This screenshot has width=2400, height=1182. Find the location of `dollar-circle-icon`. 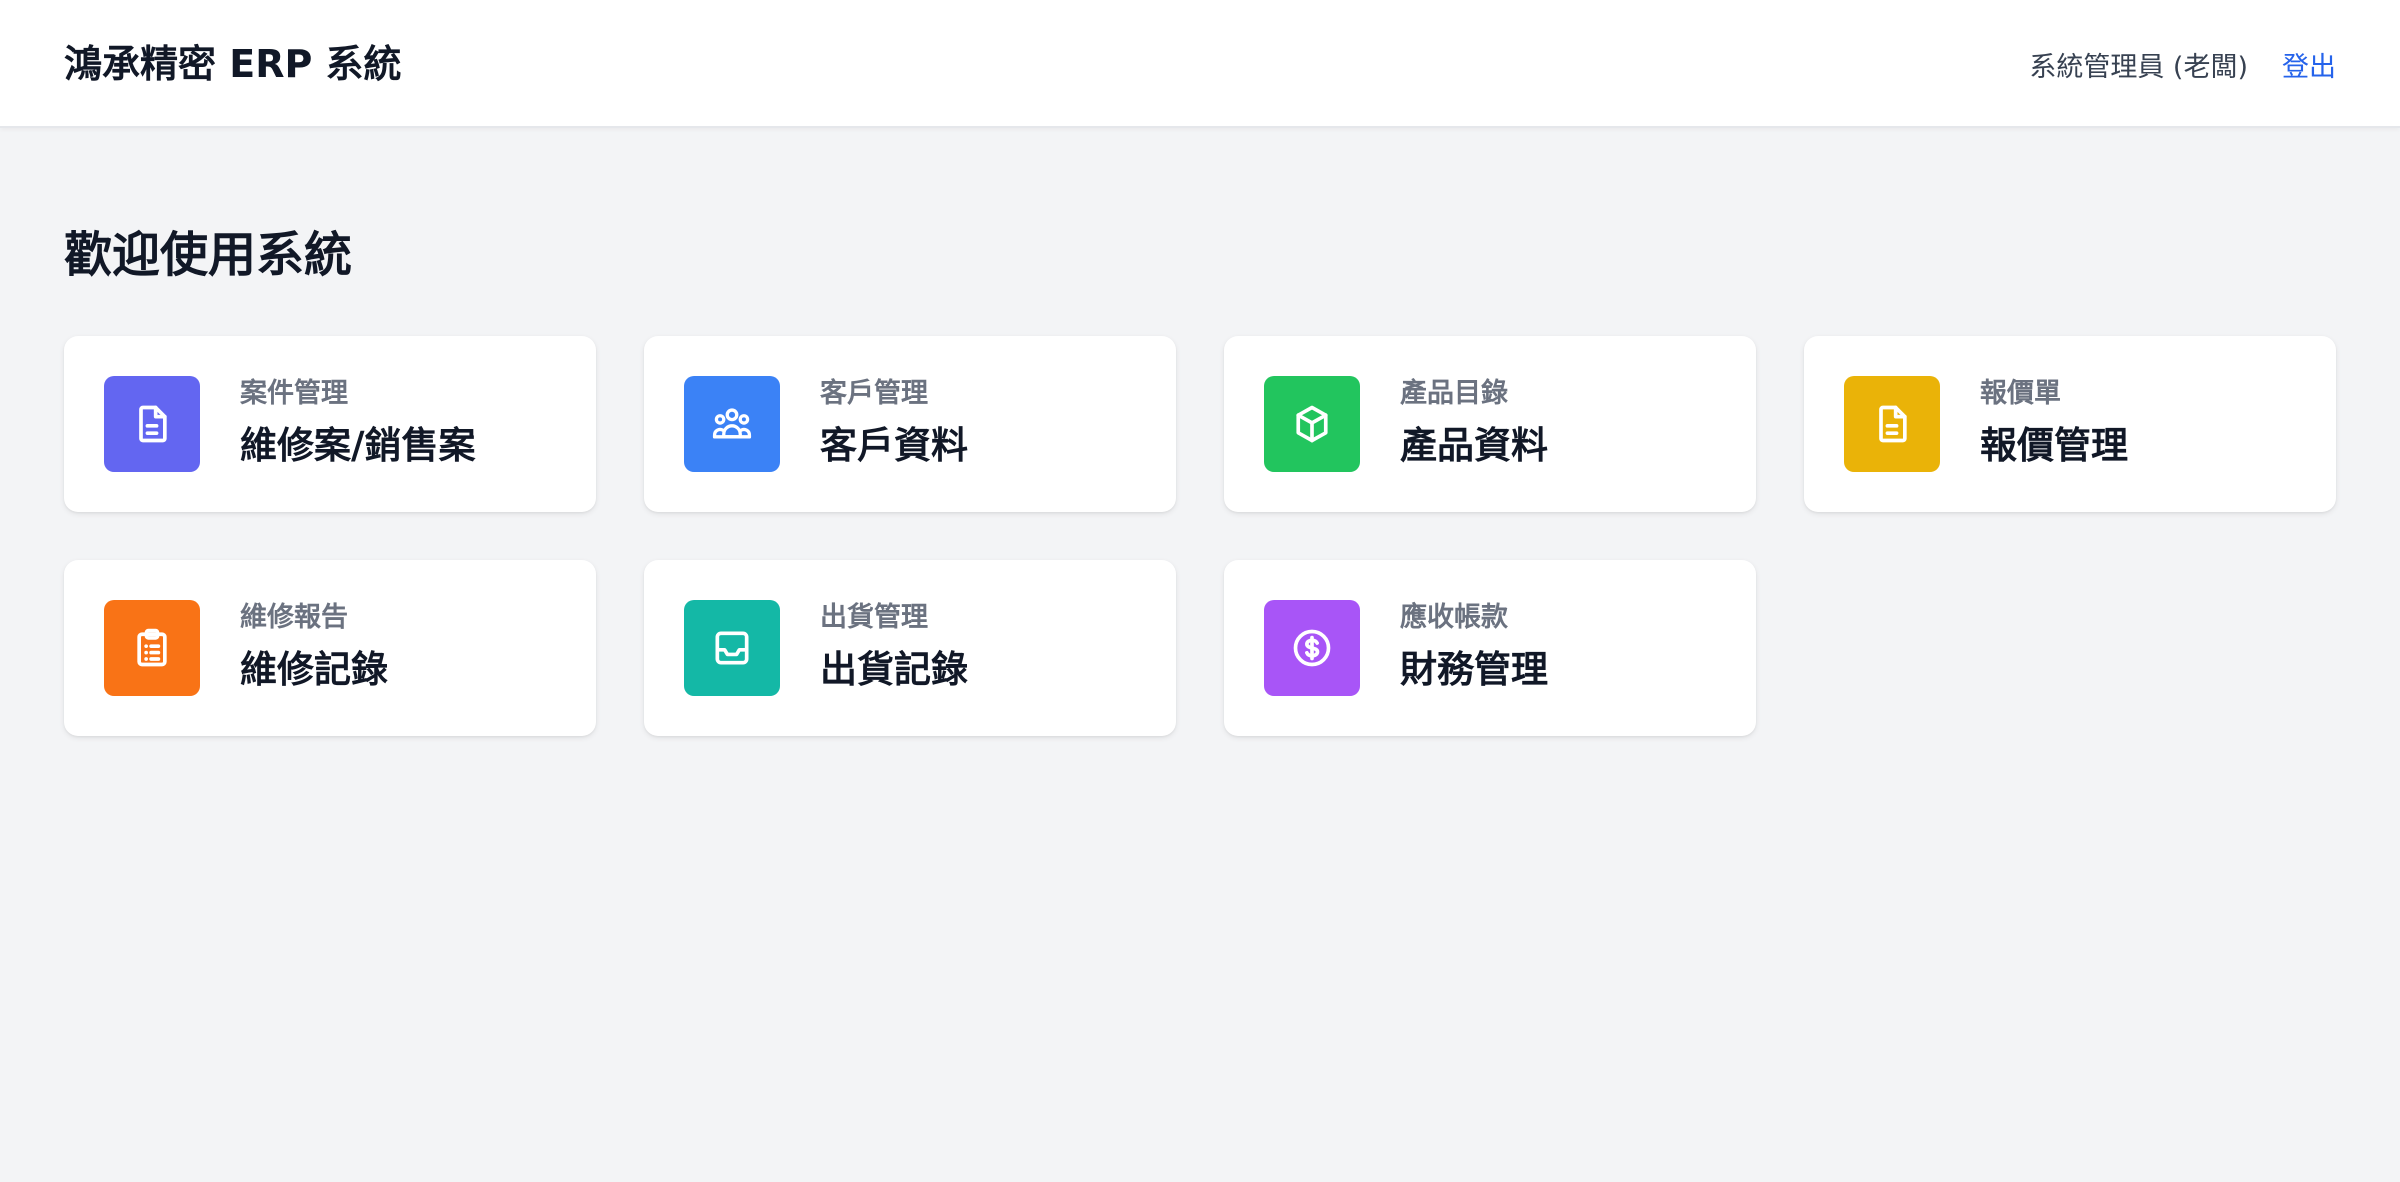

dollar-circle-icon is located at coordinates (1312, 648).